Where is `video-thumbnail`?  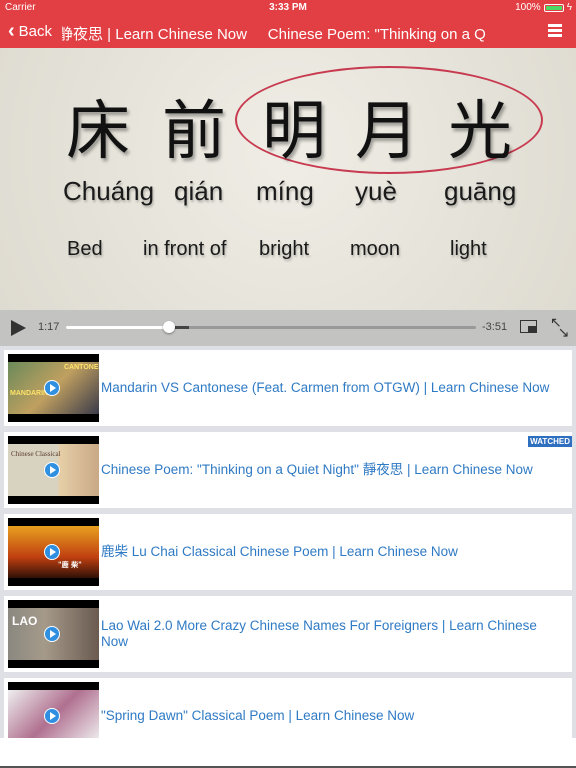 video-thumbnail is located at coordinates (53, 710).